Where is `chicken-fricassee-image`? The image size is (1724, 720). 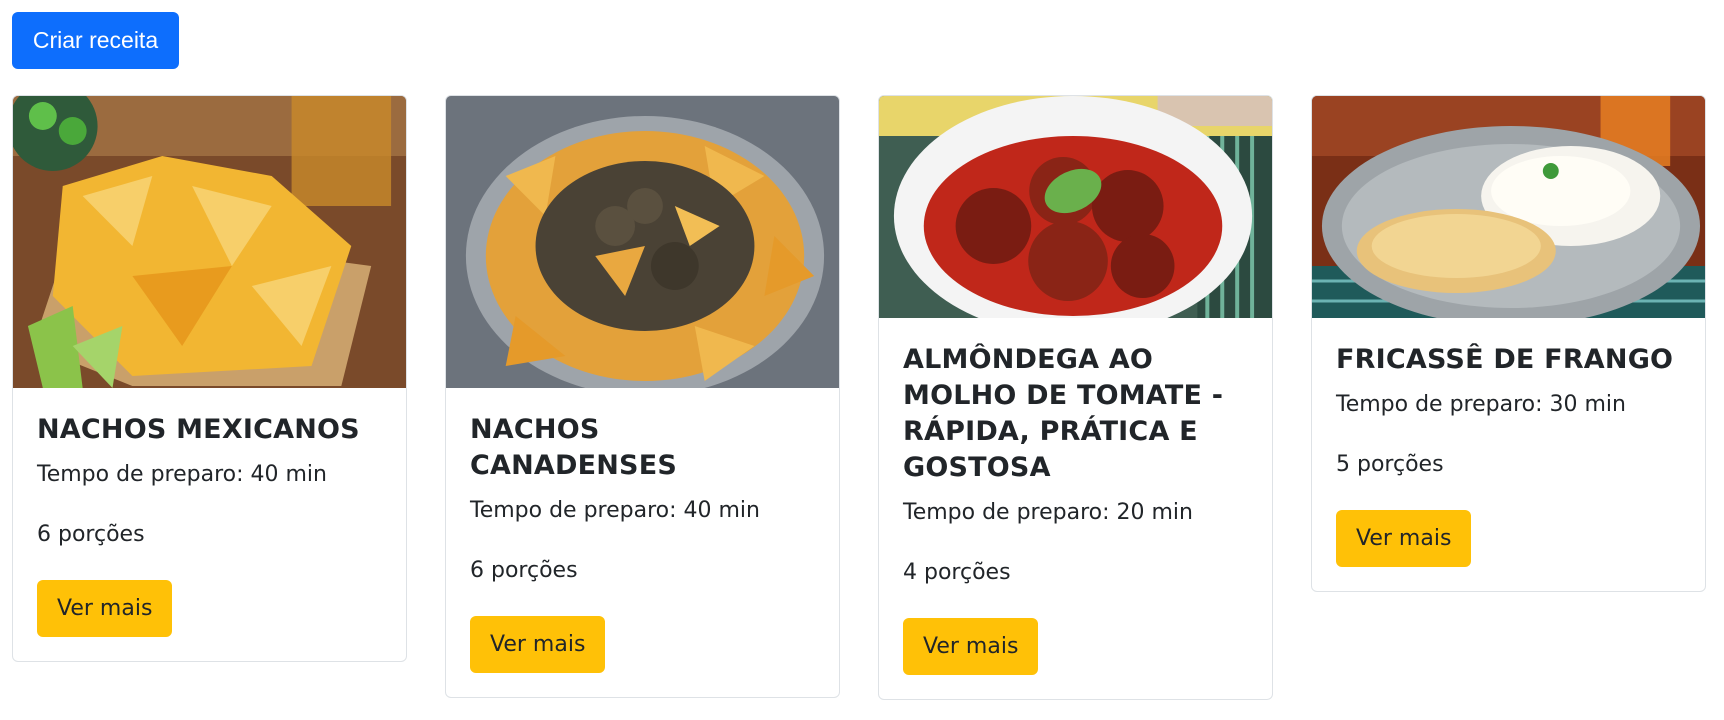
chicken-fricassee-image is located at coordinates (1508, 207).